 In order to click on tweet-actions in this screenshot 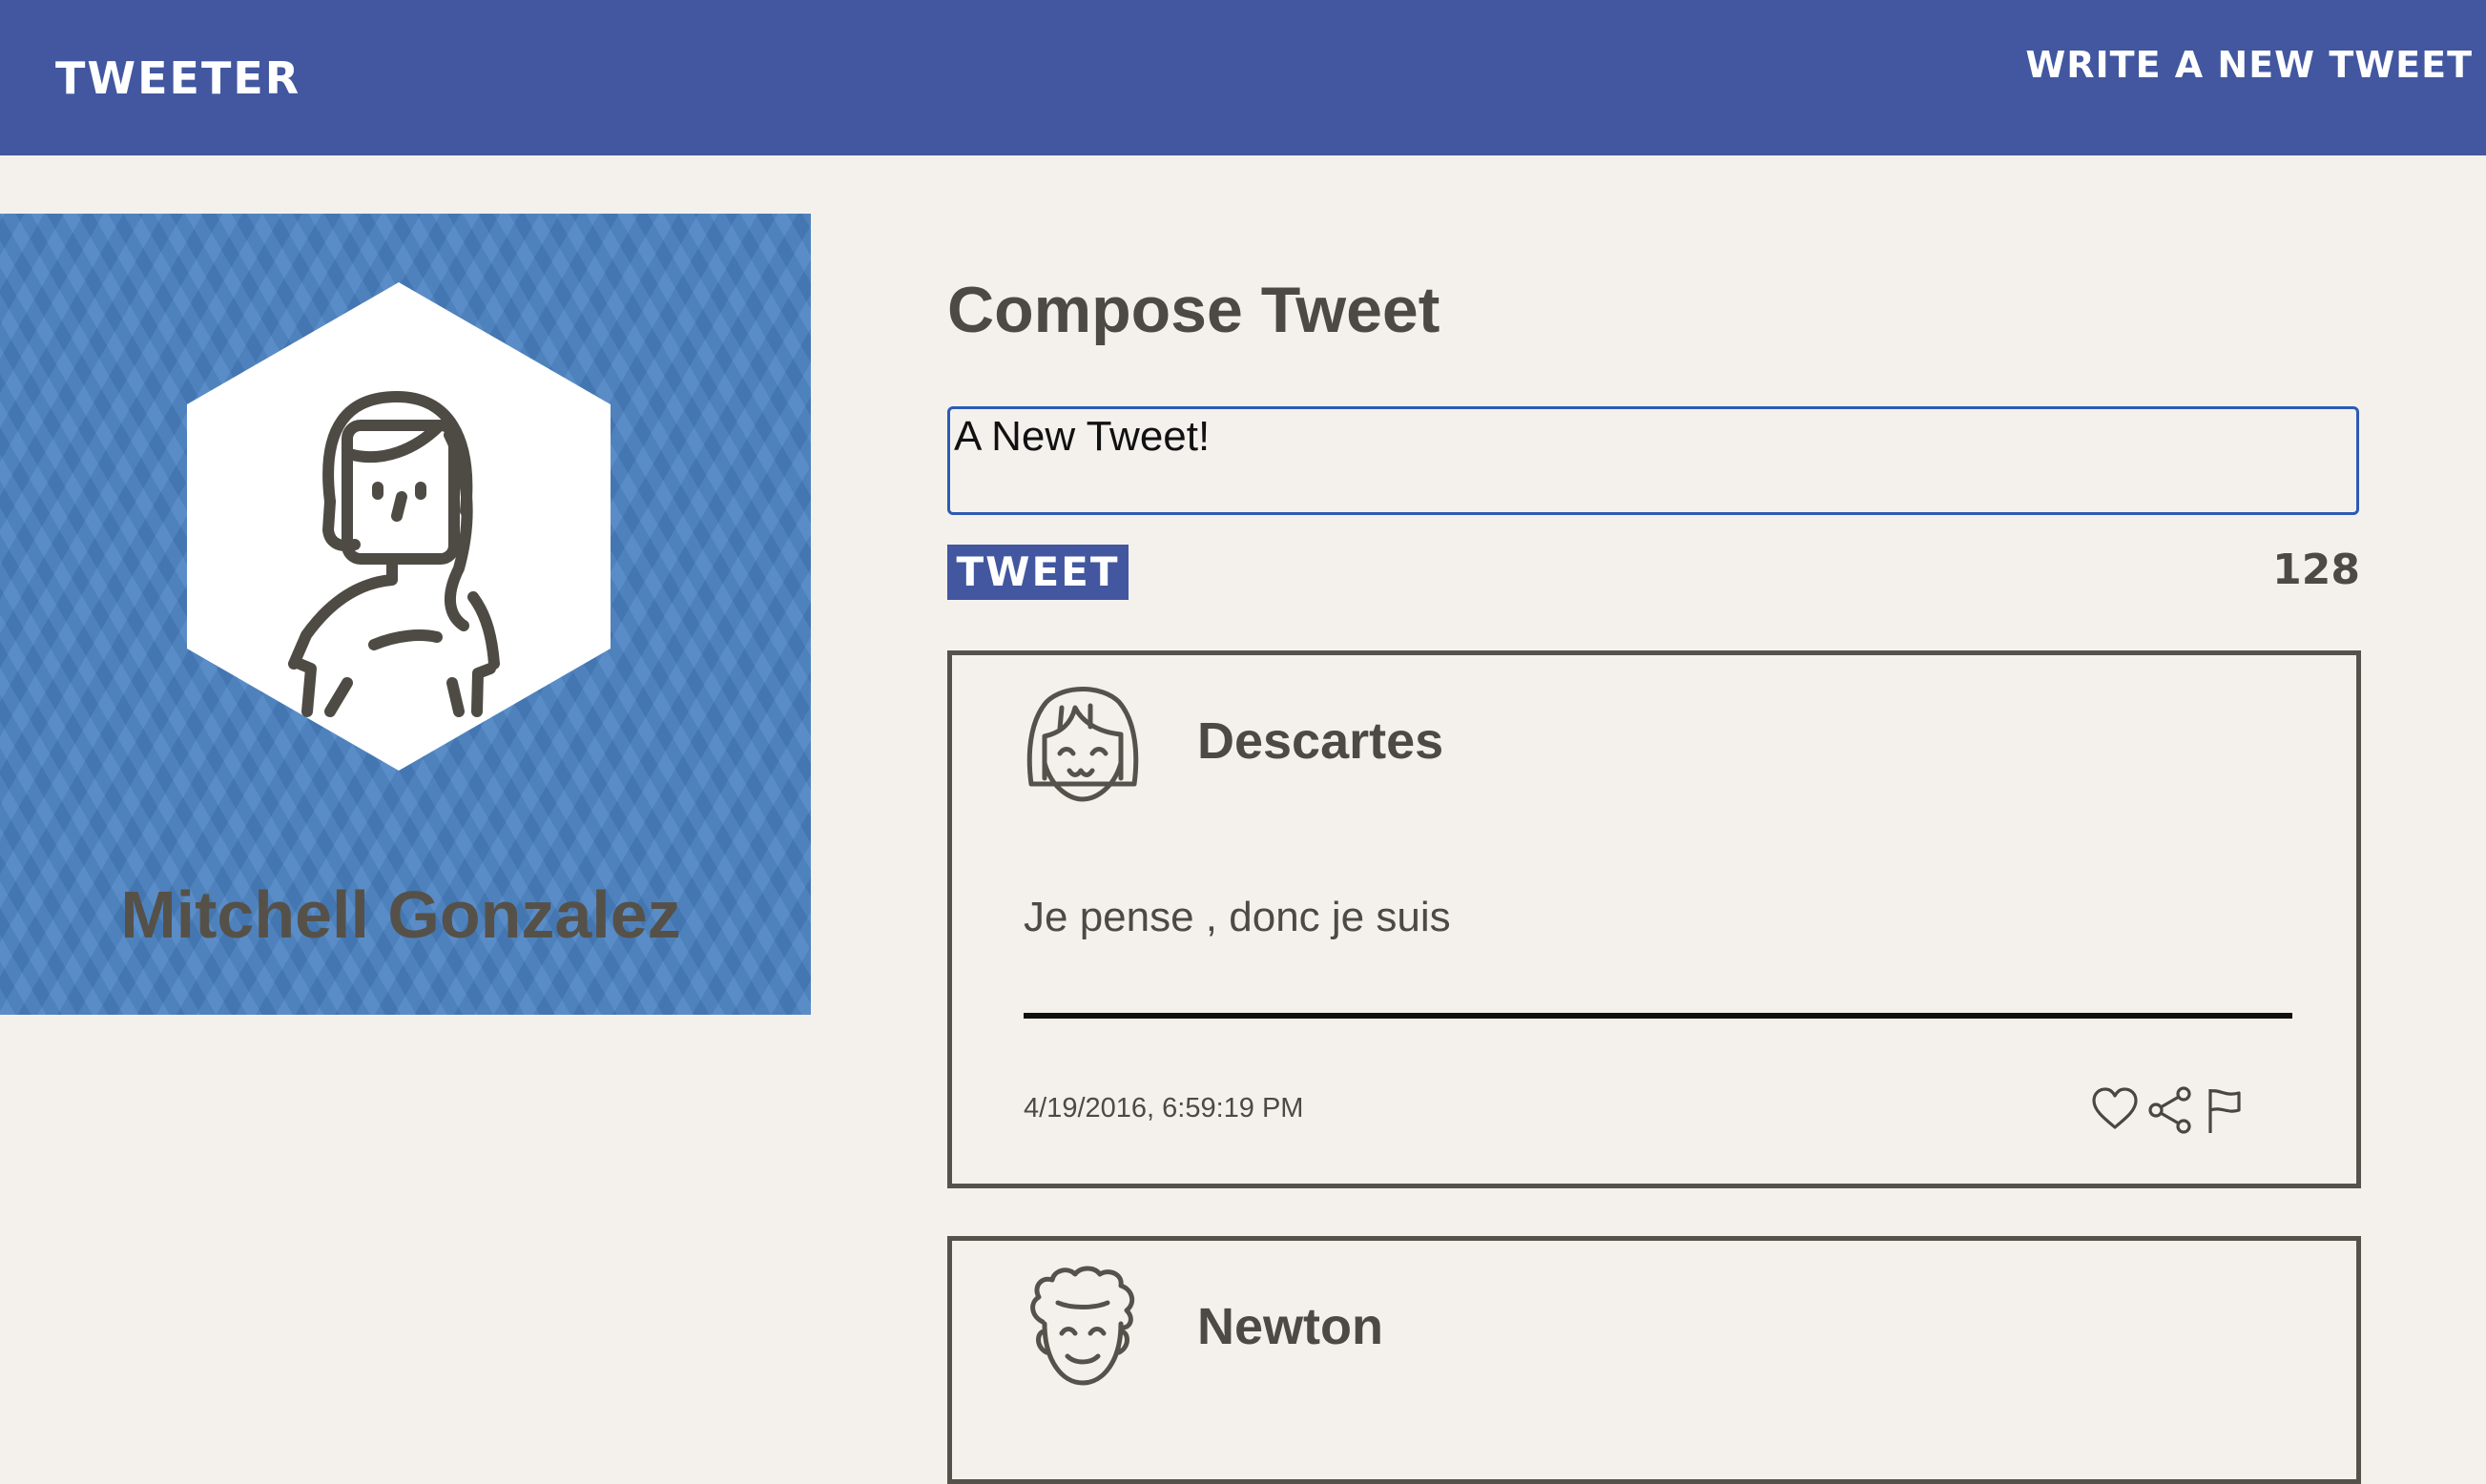, I will do `click(2170, 1110)`.